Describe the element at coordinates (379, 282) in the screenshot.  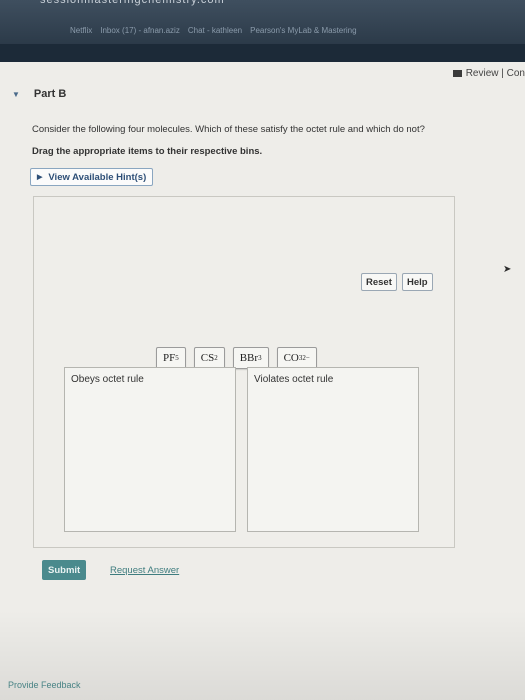
I see `reset-button: Reset` at that location.